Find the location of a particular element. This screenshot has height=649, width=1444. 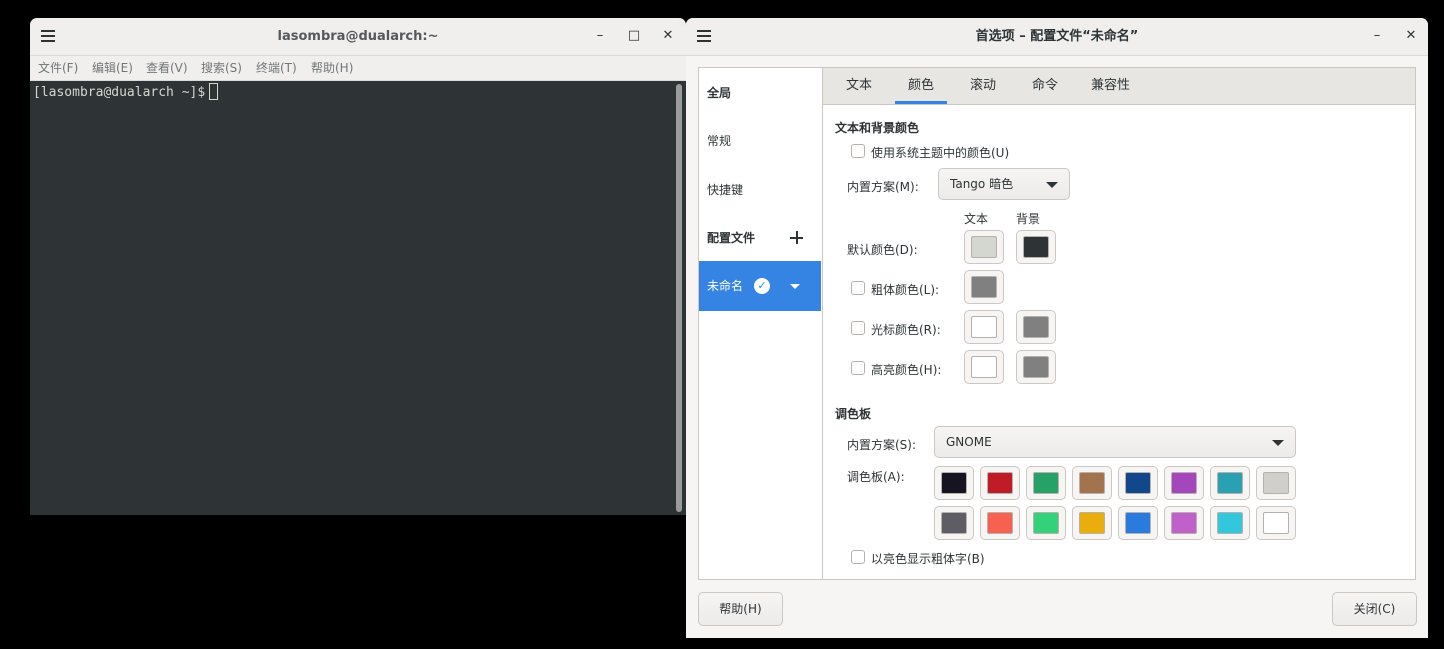

highlight-color-checkbox is located at coordinates (858, 368).